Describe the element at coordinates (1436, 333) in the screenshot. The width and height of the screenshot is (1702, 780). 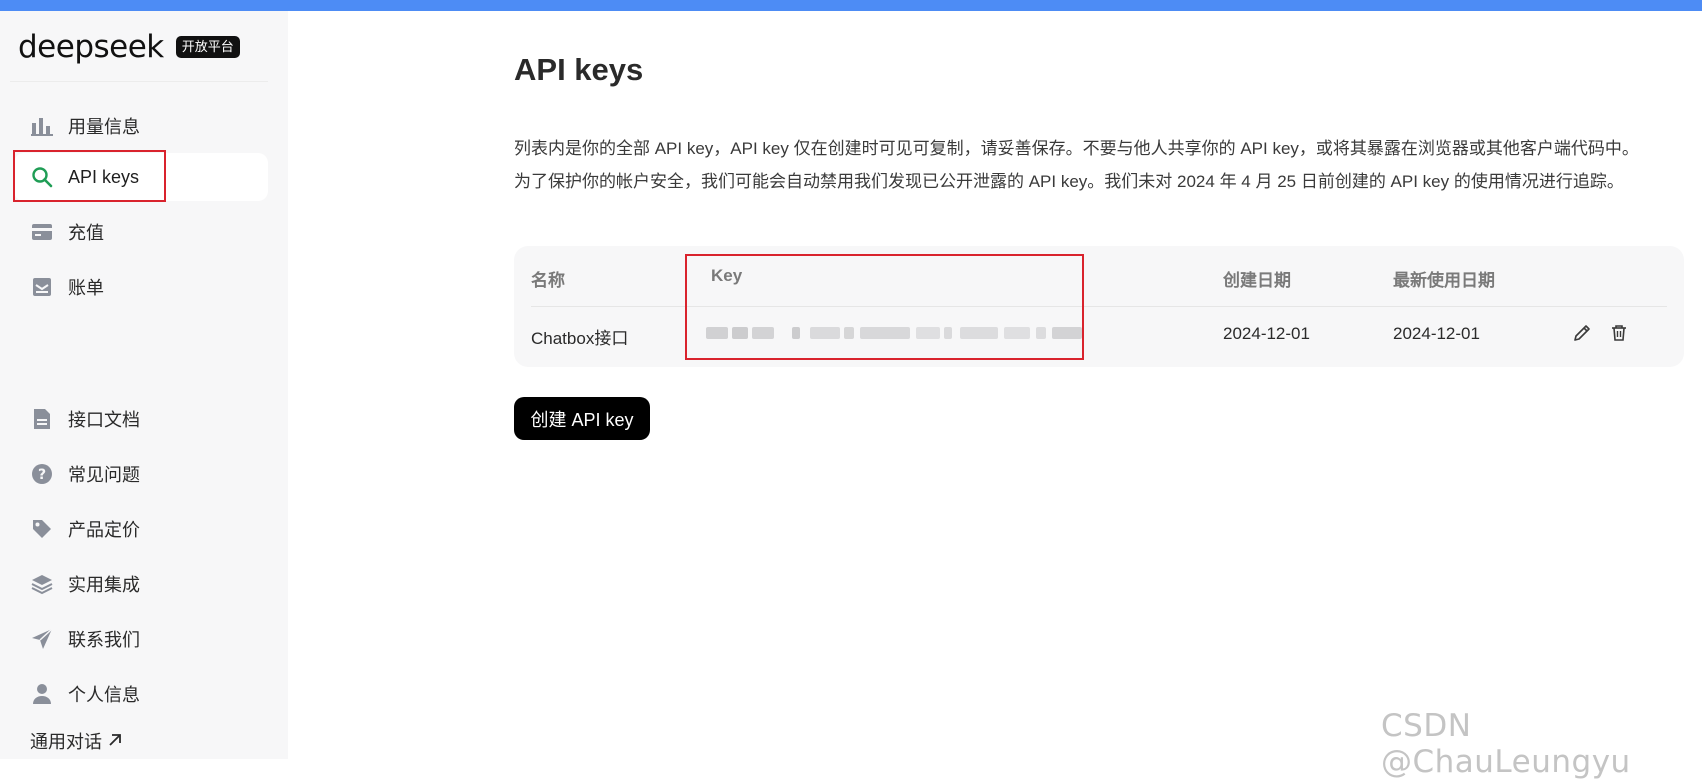
I see `last-used-date-cell: 2024-12-01` at that location.